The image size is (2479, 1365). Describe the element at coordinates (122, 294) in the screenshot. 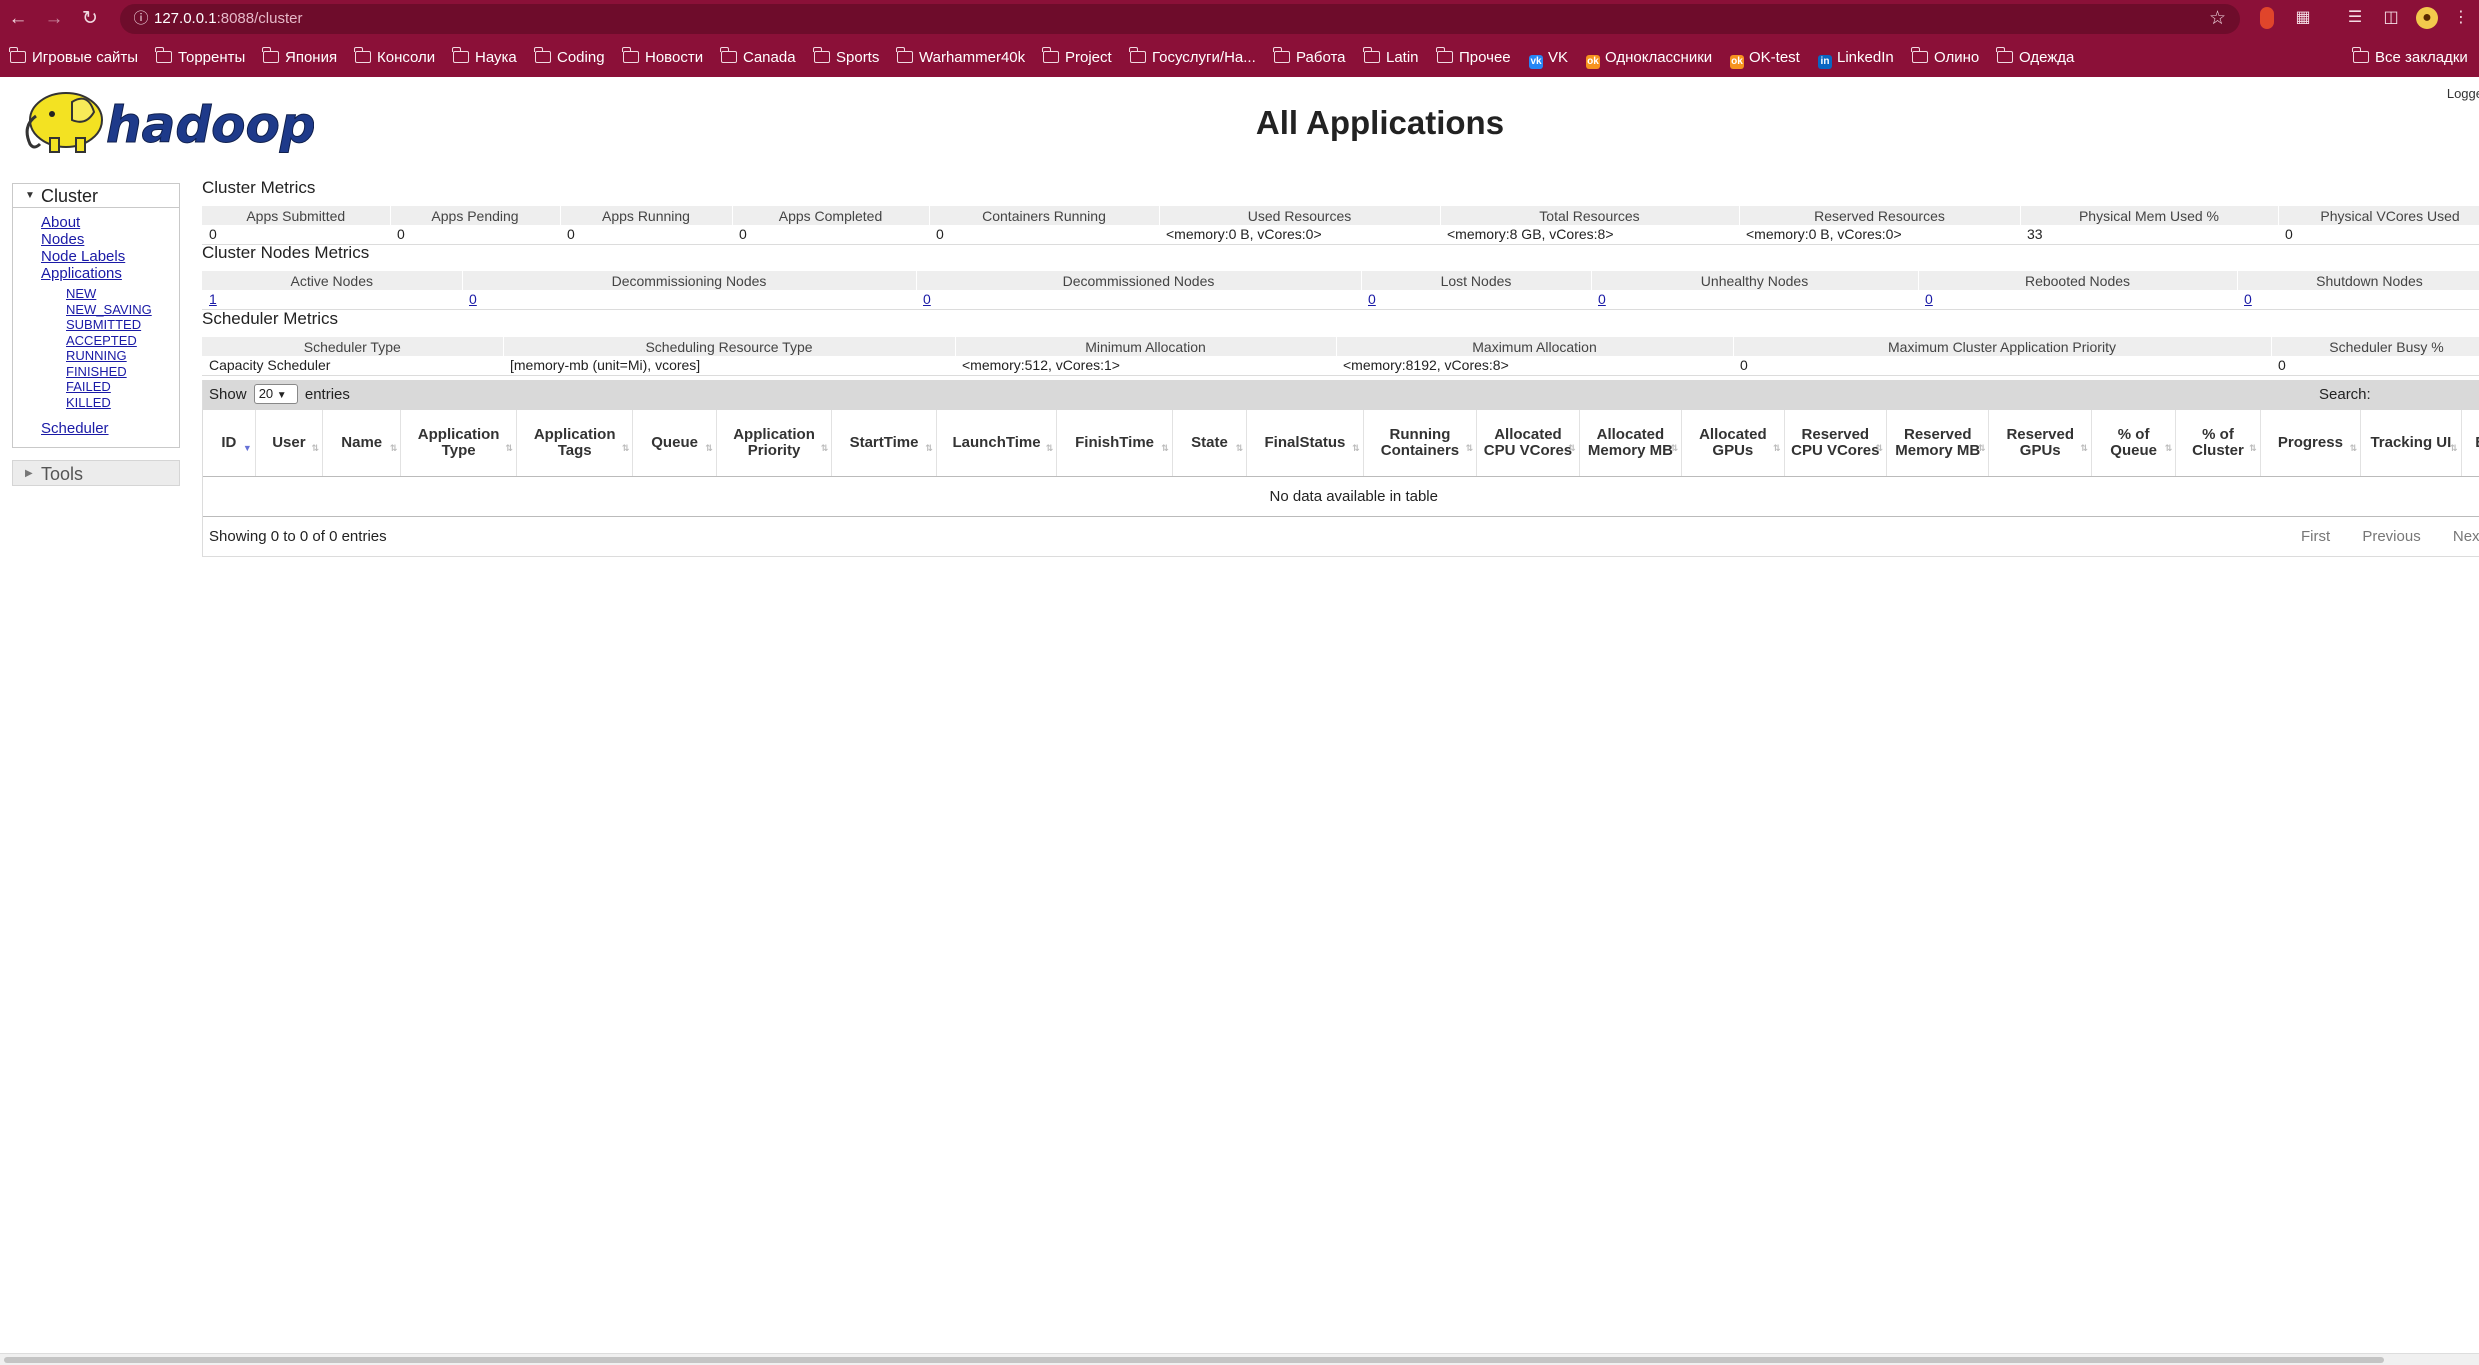

I see `app-state-new: NEW` at that location.